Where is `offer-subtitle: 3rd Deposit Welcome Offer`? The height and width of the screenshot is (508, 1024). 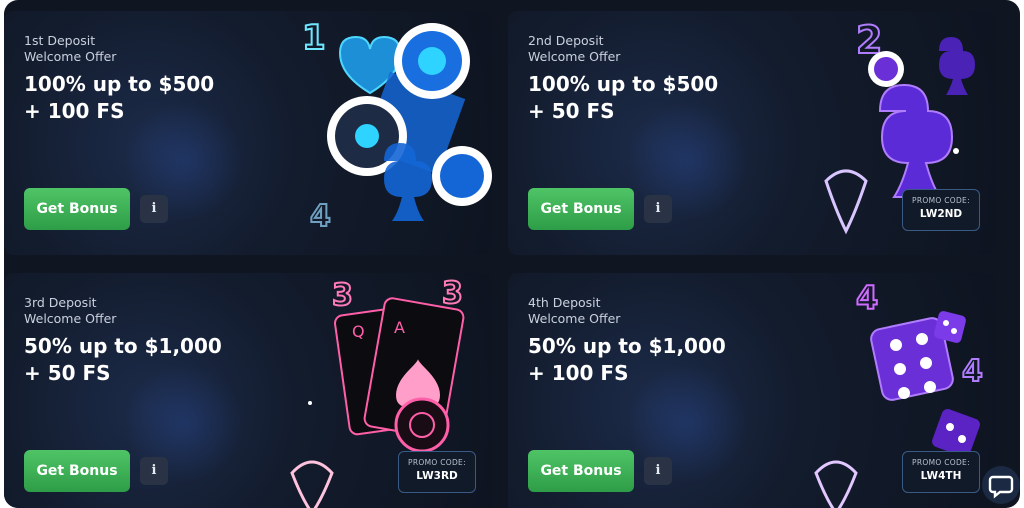 offer-subtitle: 3rd Deposit Welcome Offer is located at coordinates (70, 311).